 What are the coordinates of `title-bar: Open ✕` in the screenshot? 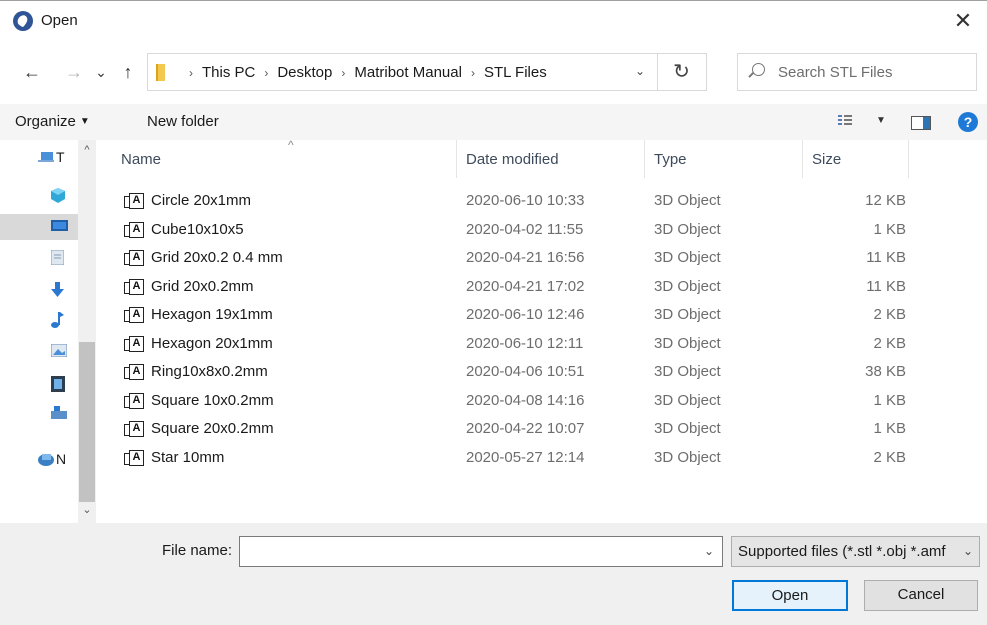 It's located at (493, 20).